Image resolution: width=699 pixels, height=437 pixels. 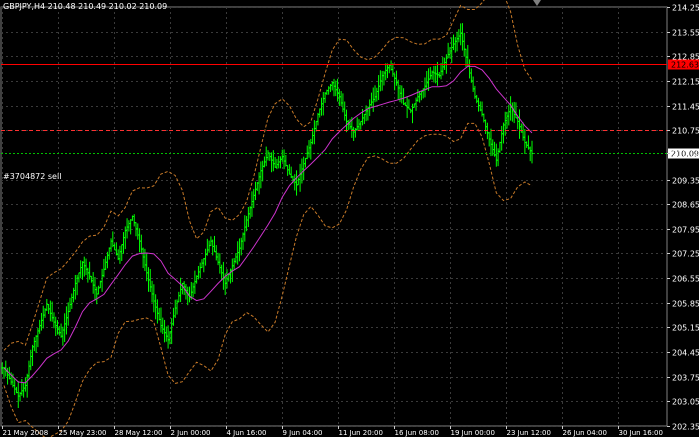 What do you see at coordinates (585, 433) in the screenshot?
I see `time-tick-label: 26 Jun 04:00` at bounding box center [585, 433].